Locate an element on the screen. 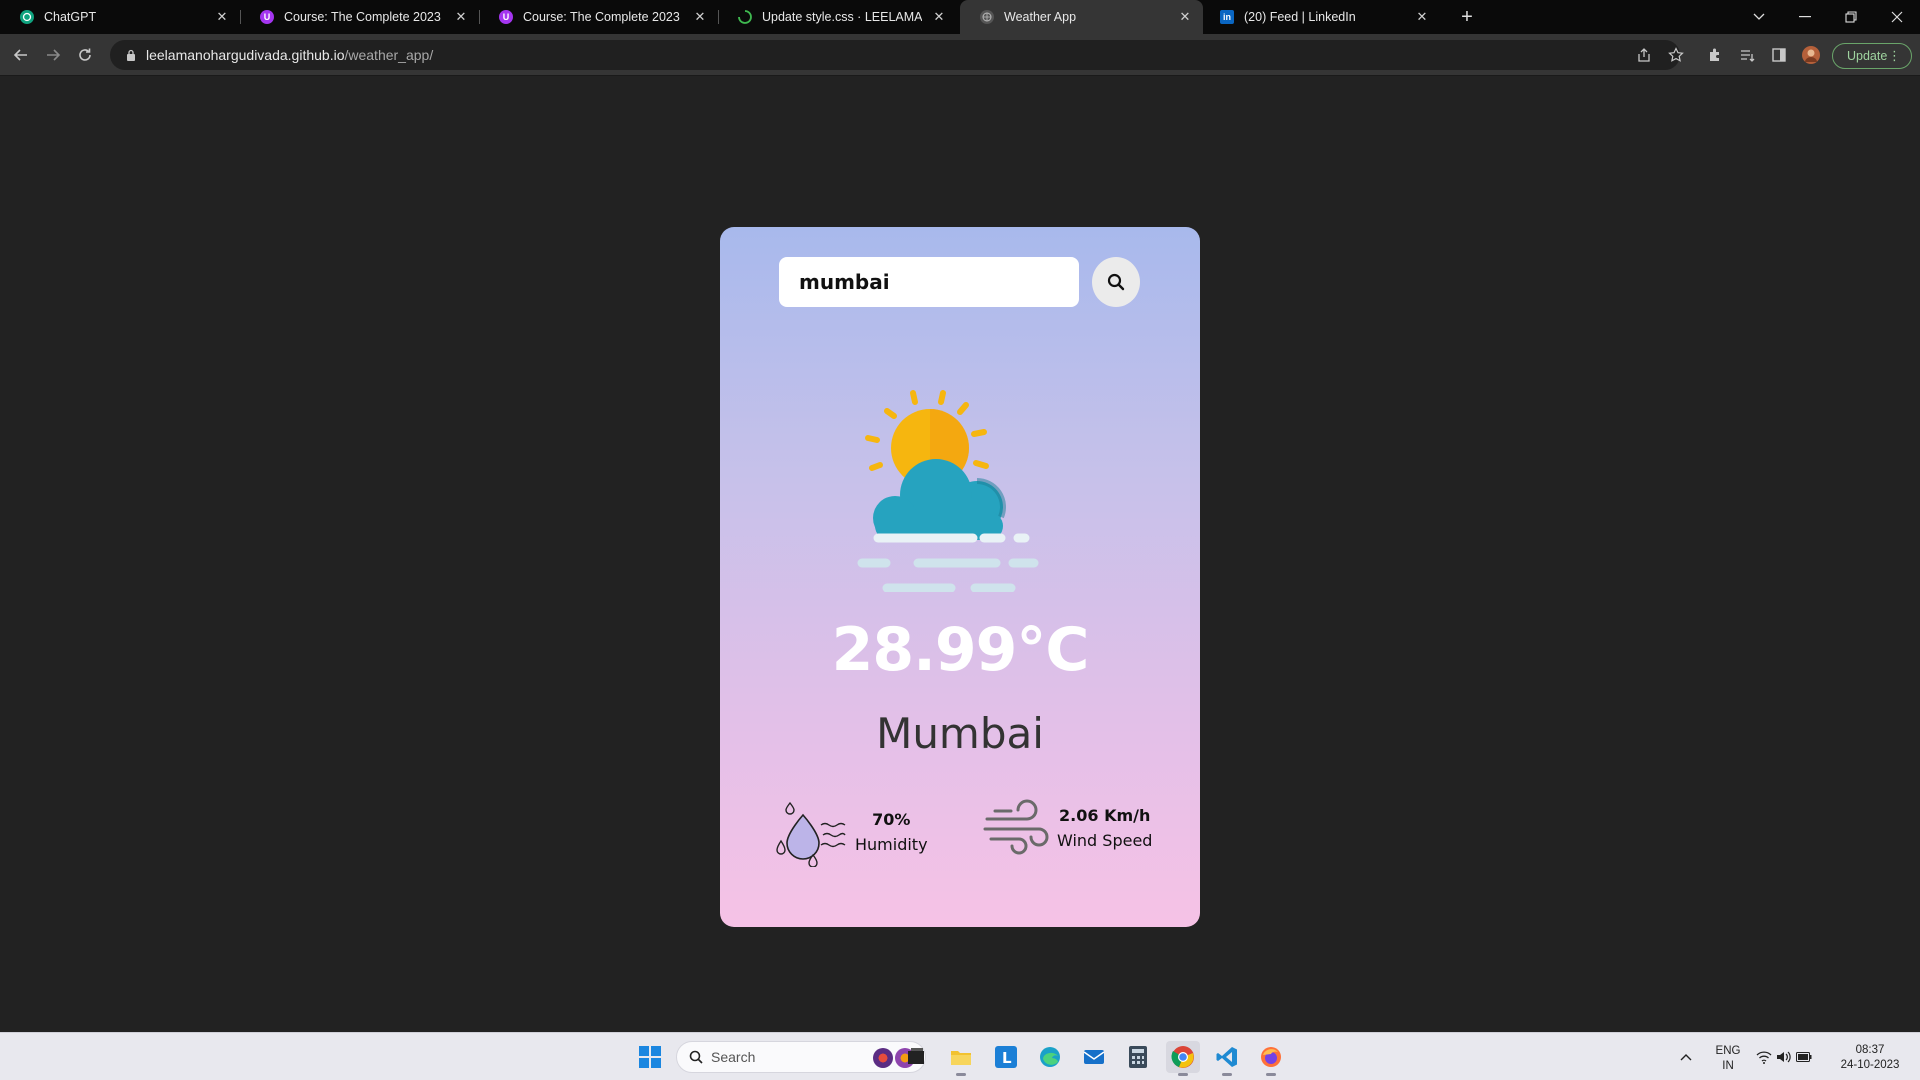 The image size is (1920, 1080). city-name: Mumbai is located at coordinates (960, 733).